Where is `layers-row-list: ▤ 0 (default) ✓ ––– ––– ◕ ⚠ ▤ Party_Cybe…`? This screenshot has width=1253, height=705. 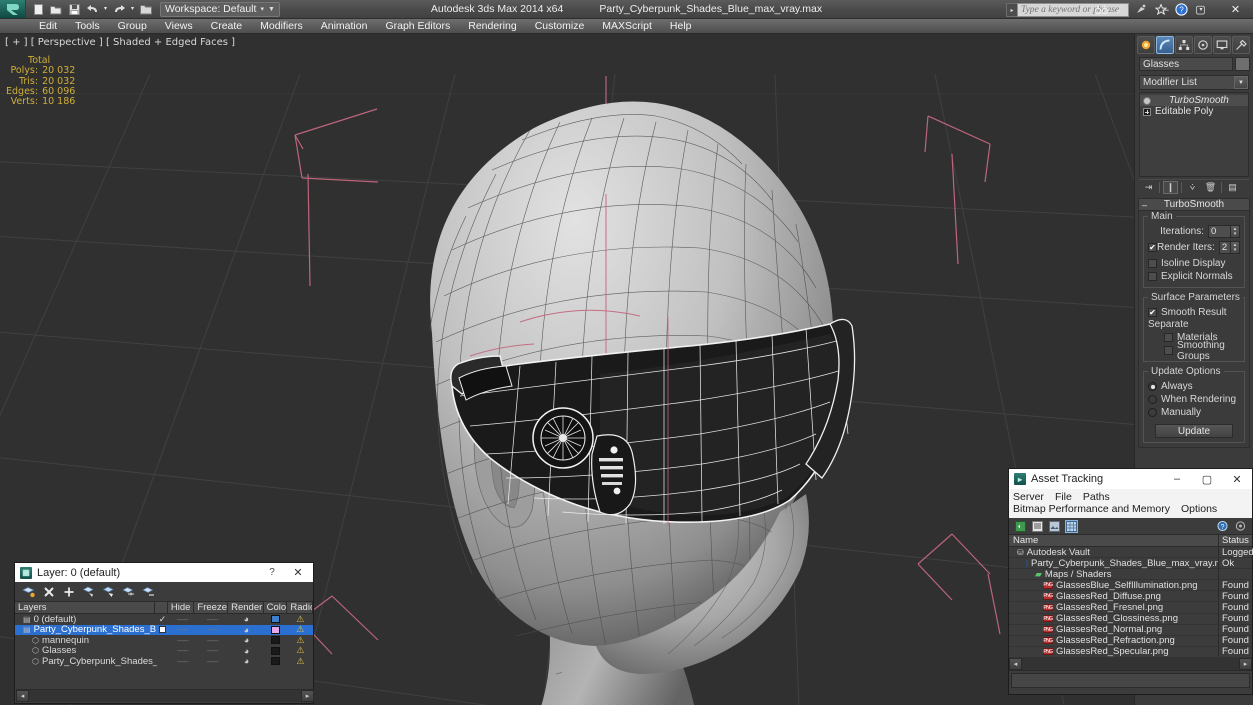
layers-row-list: ▤ 0 (default) ✓ ––– ––– ◕ ⚠ ▤ Party_Cybe… is located at coordinates (164, 645).